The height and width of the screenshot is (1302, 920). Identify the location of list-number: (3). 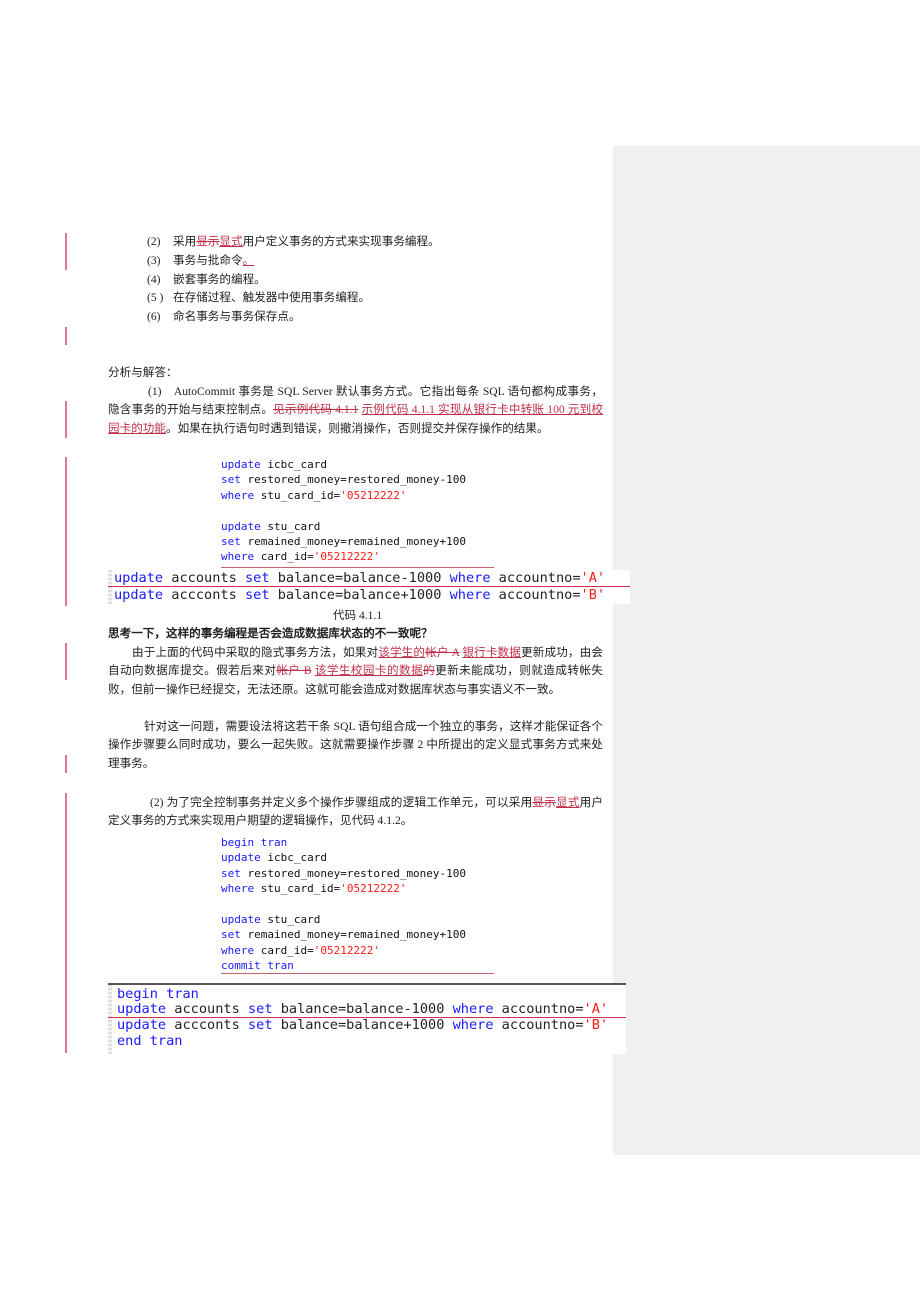
(154, 260).